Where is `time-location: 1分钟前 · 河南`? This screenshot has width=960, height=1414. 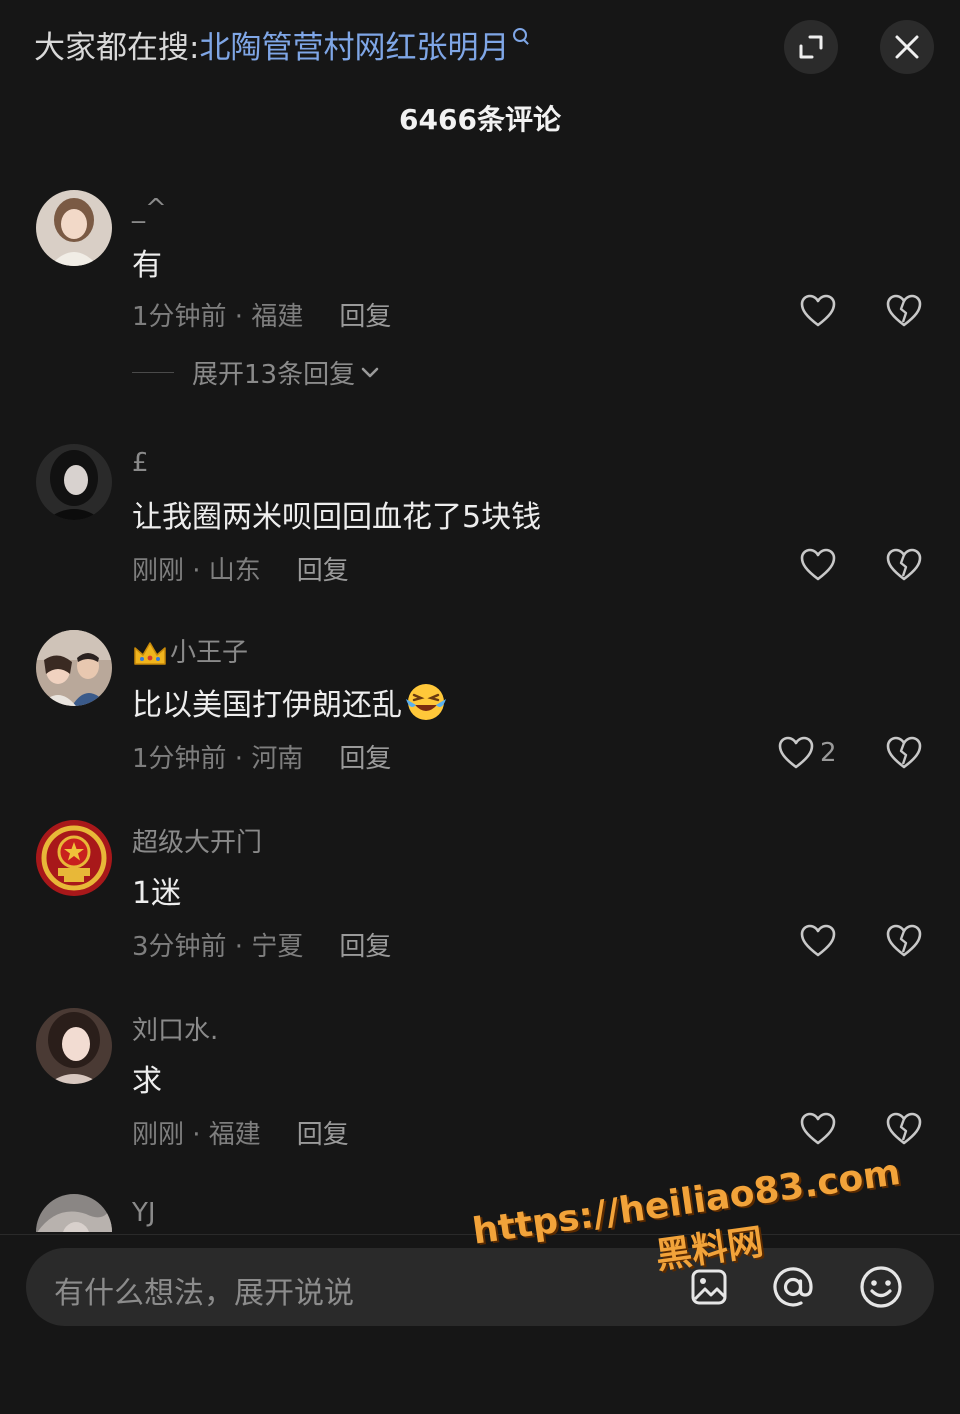 time-location: 1分钟前 · 河南 is located at coordinates (218, 759).